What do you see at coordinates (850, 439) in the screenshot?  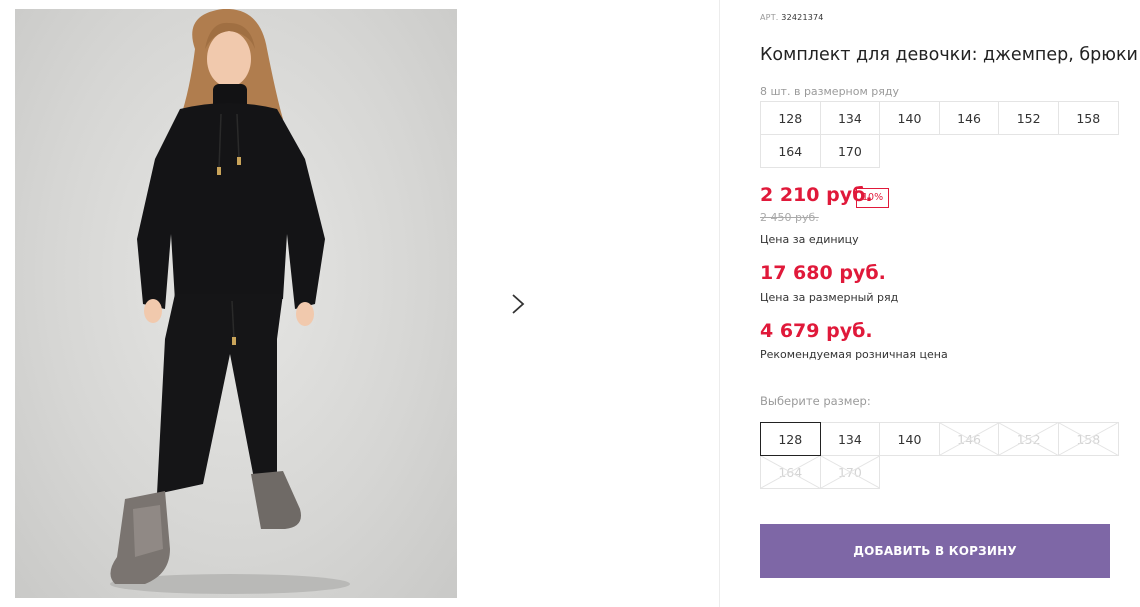 I see `size-option-134: 134` at bounding box center [850, 439].